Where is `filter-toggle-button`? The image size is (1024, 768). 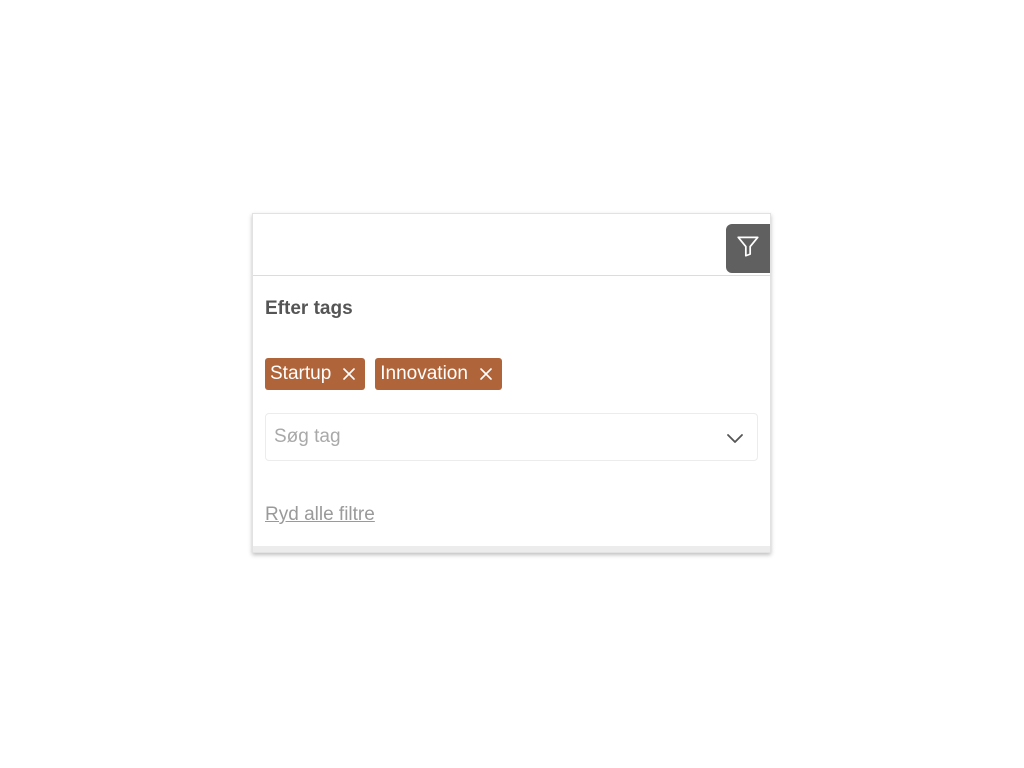 filter-toggle-button is located at coordinates (748, 248).